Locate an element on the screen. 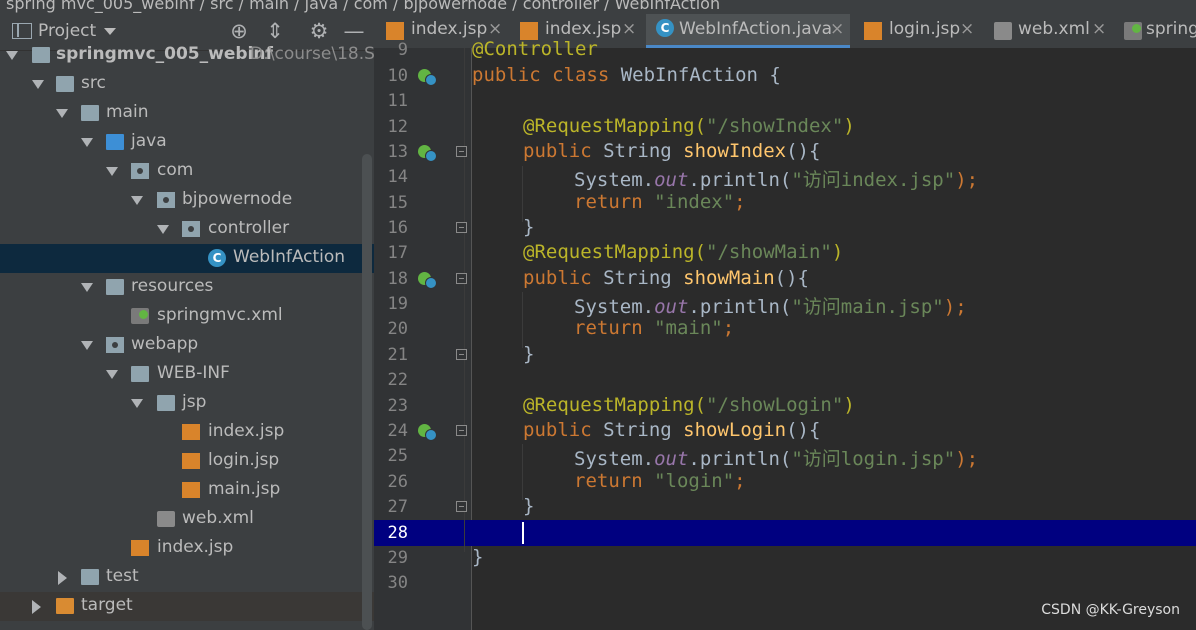  line-number: 14 is located at coordinates (397, 177).